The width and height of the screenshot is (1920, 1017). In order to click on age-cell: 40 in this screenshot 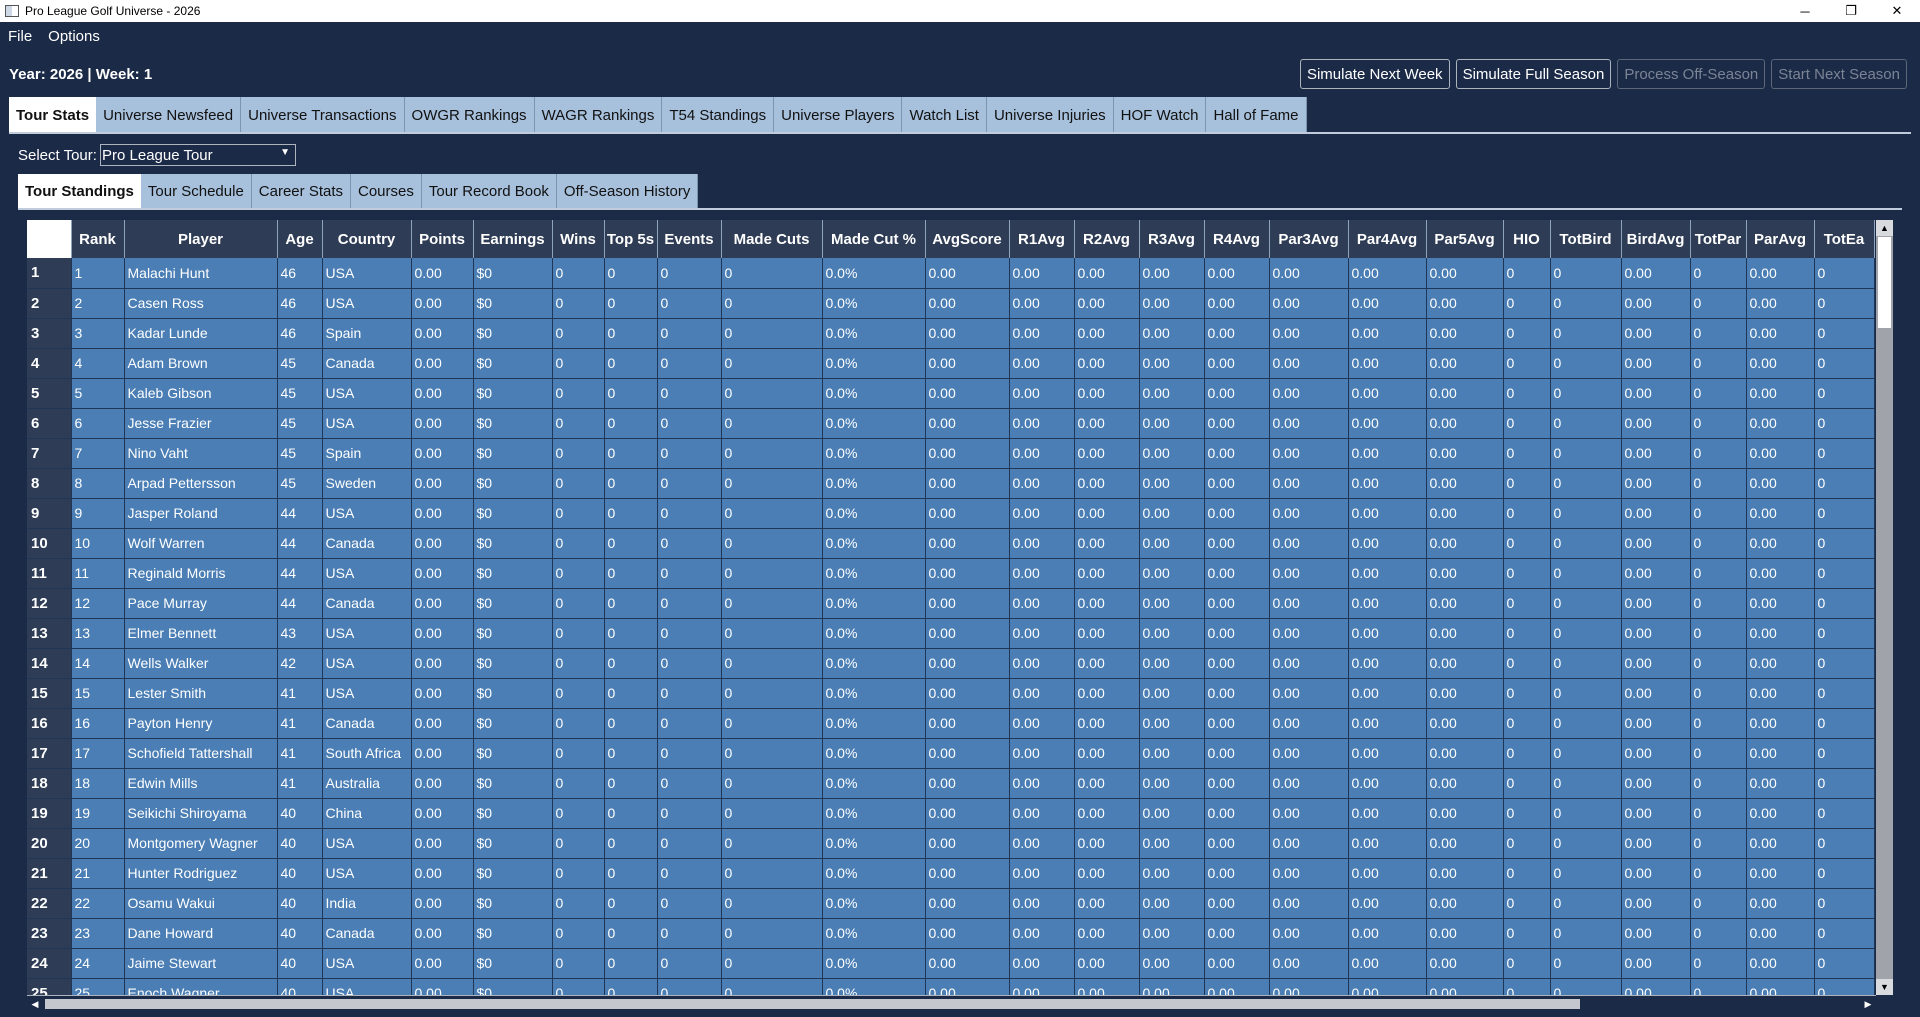, I will do `click(300, 813)`.